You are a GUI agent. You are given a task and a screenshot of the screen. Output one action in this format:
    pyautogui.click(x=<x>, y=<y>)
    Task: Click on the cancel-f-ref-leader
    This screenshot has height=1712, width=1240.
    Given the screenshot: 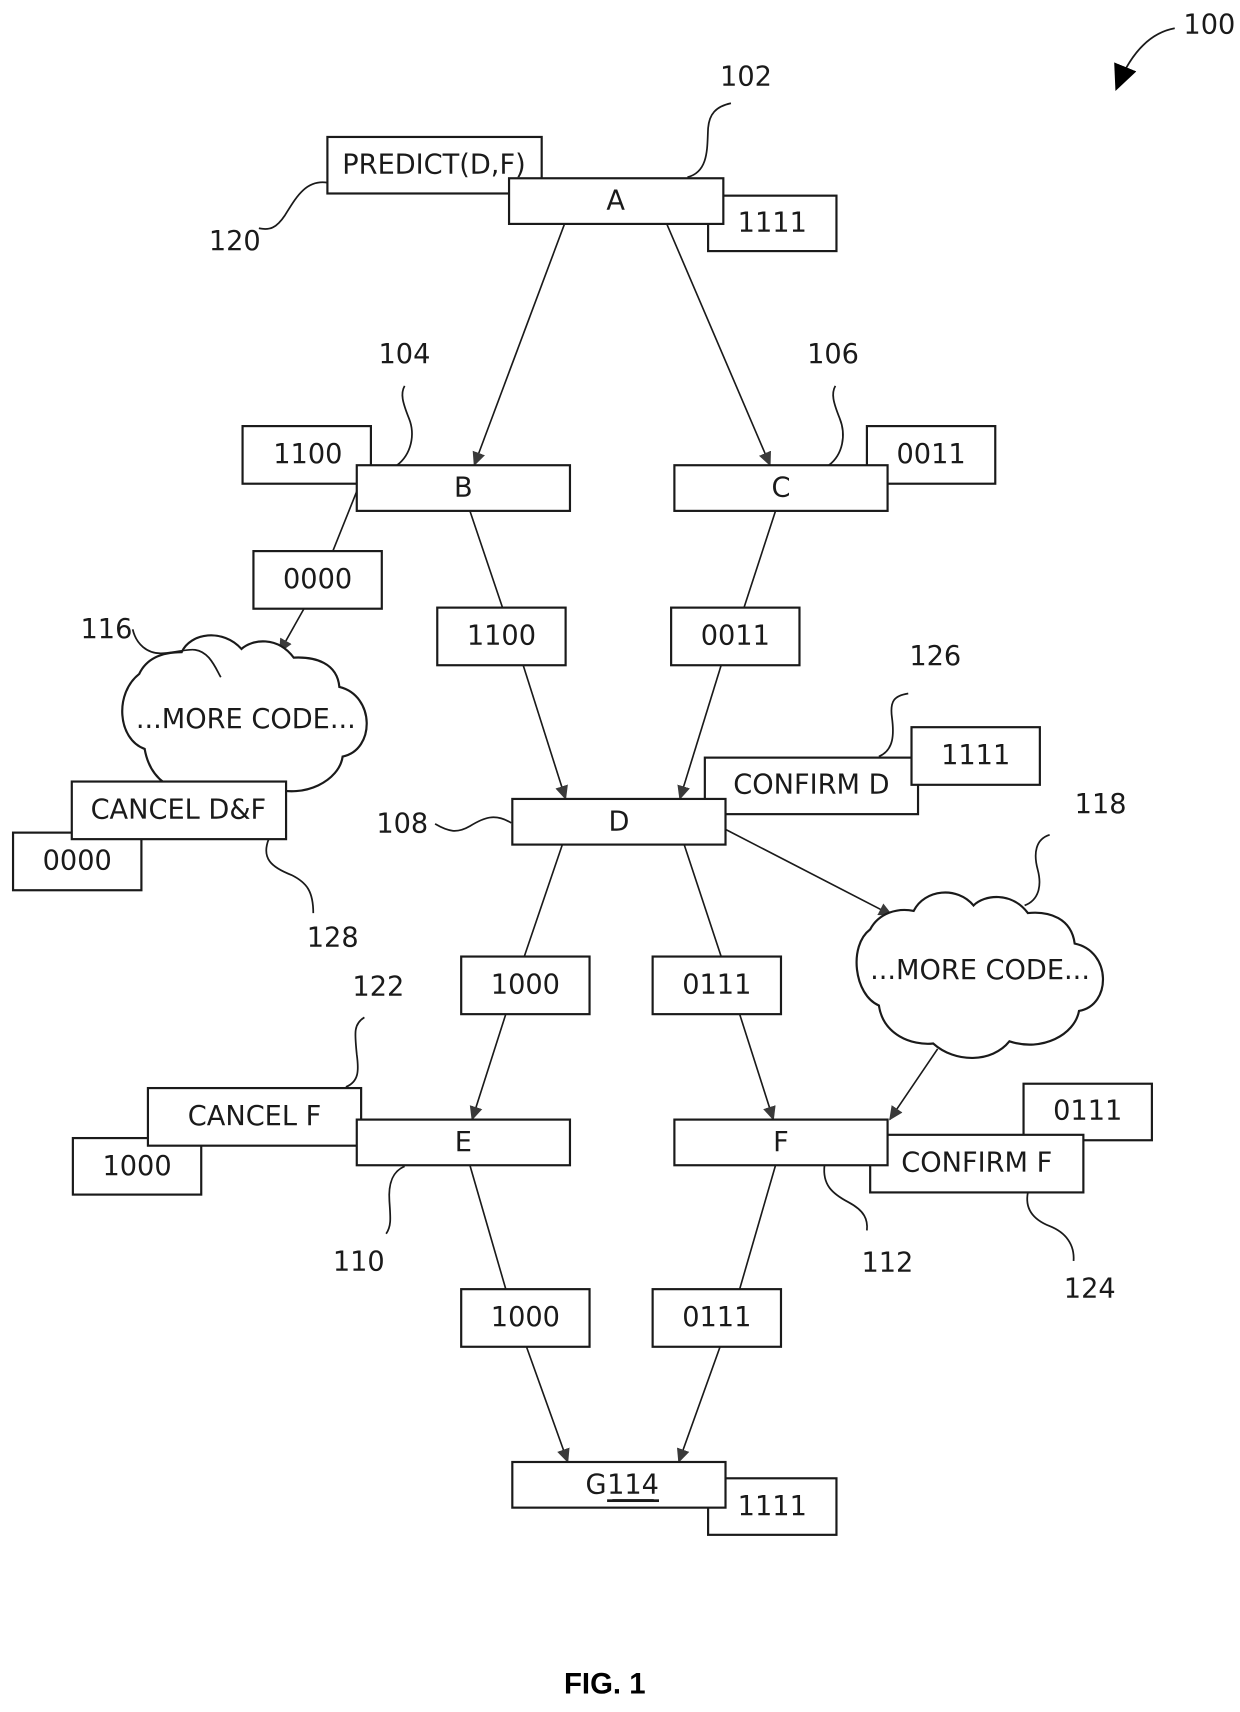 What is the action you would take?
    pyautogui.click(x=355, y=1052)
    